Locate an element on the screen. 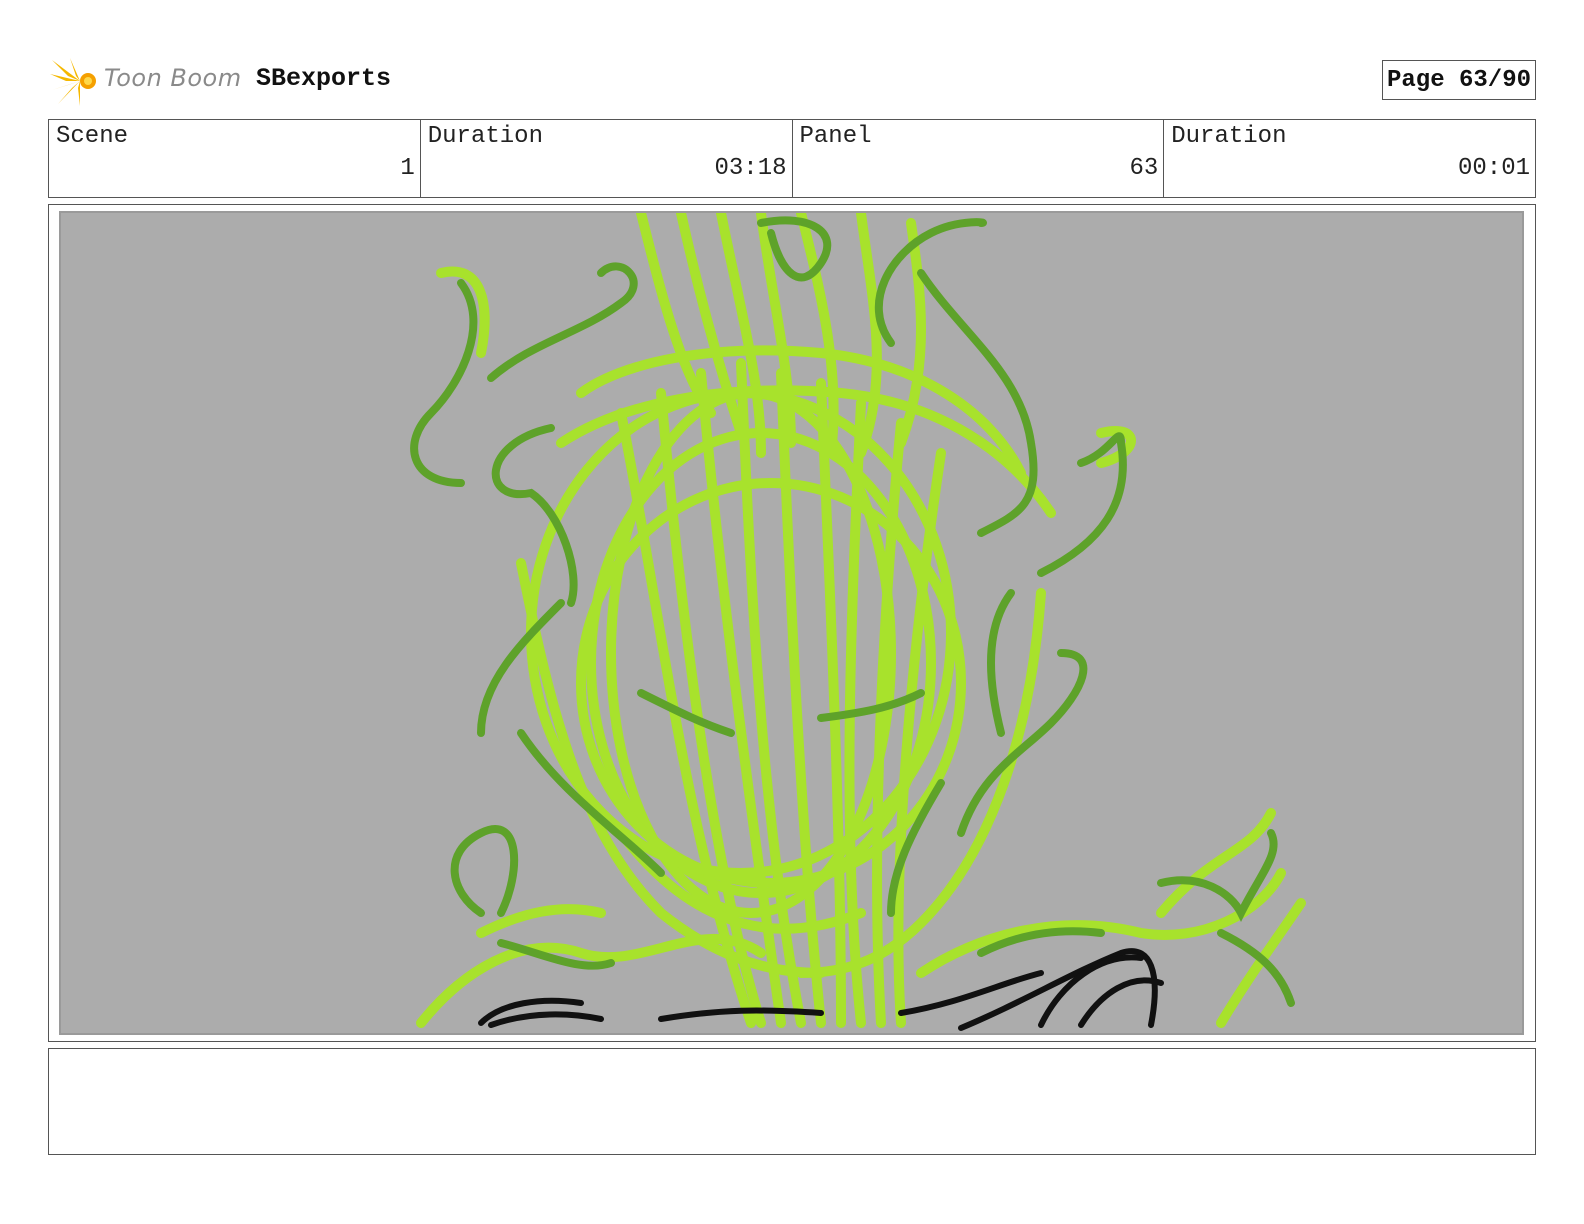  scene-duration-value: 03:18 is located at coordinates (750, 168).